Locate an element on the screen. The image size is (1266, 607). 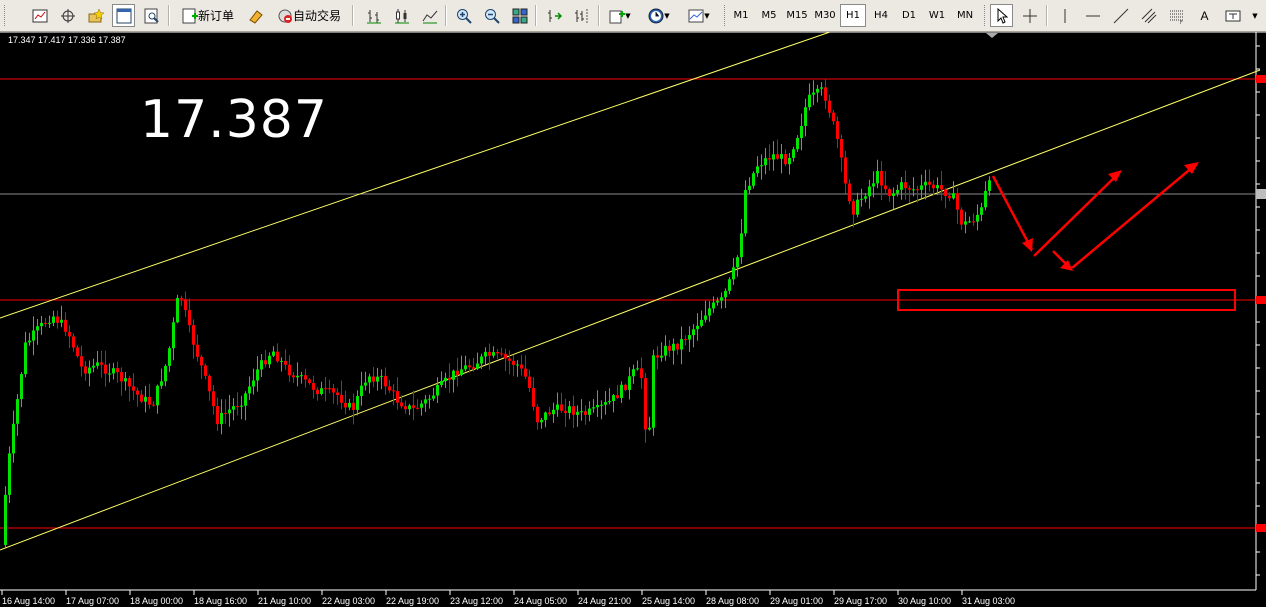
indicators-dropdown: ▼ is located at coordinates (620, 15).